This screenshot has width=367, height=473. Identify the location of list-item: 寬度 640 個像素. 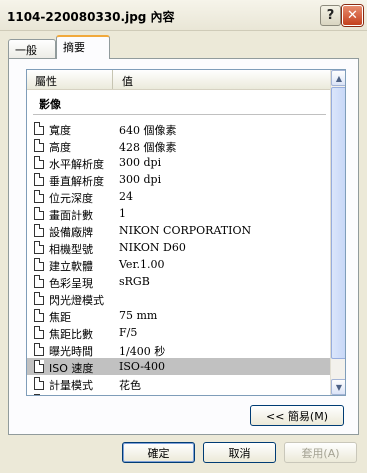
(178, 128).